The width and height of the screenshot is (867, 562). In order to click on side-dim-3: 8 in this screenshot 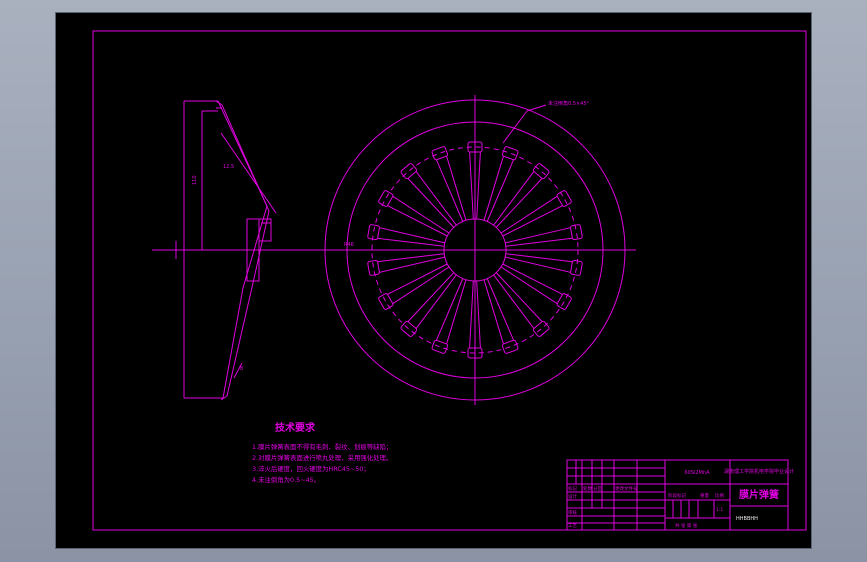, I will do `click(241, 369)`.